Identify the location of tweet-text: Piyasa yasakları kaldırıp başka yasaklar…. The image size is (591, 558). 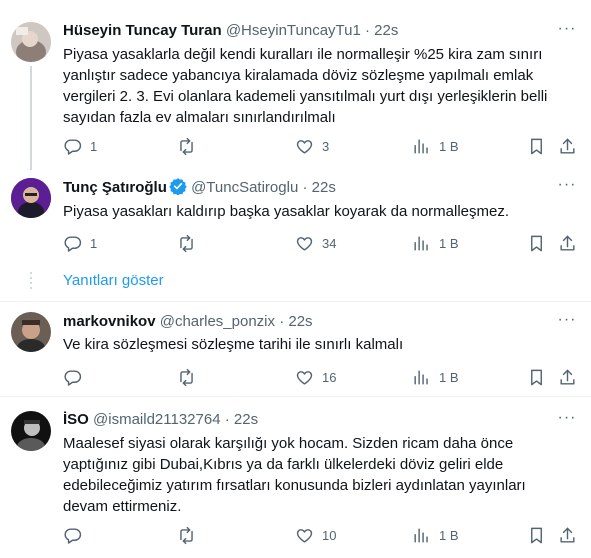
(286, 211).